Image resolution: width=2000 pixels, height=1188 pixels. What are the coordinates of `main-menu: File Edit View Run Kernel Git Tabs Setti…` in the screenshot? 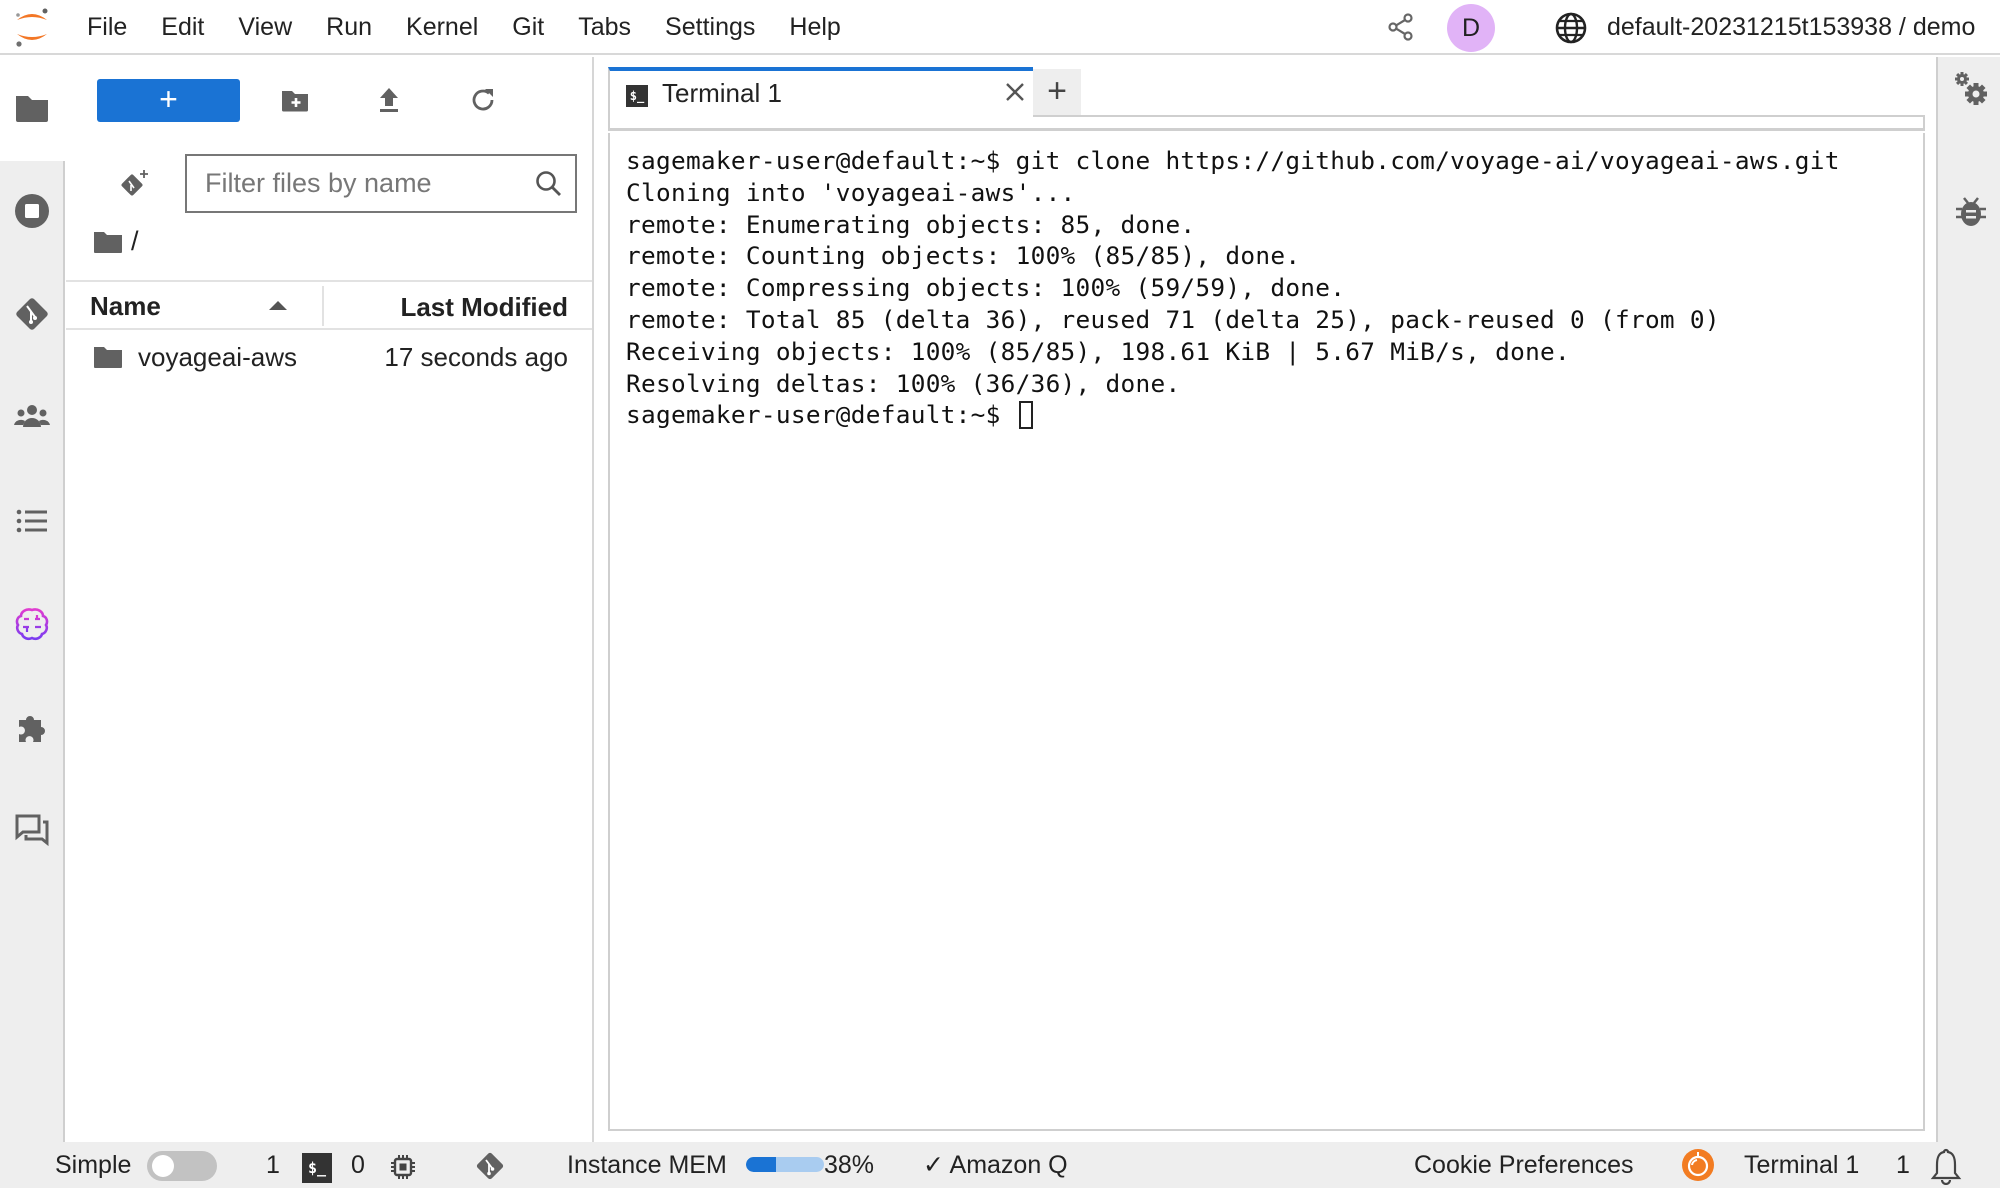 It's located at (464, 27).